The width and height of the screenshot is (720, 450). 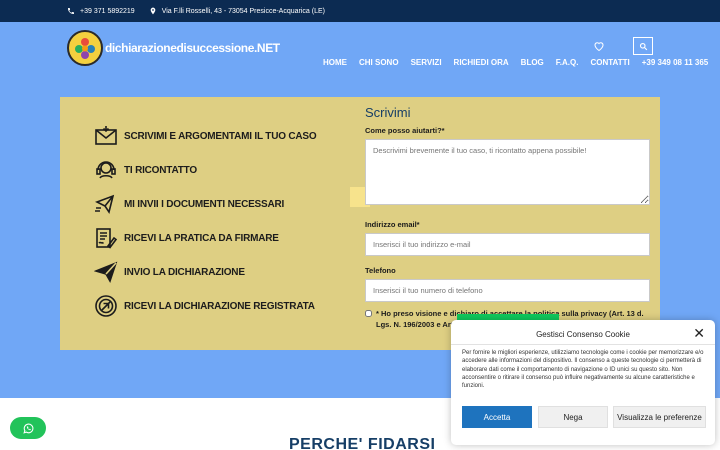 What do you see at coordinates (507, 290) in the screenshot?
I see `phone-field` at bounding box center [507, 290].